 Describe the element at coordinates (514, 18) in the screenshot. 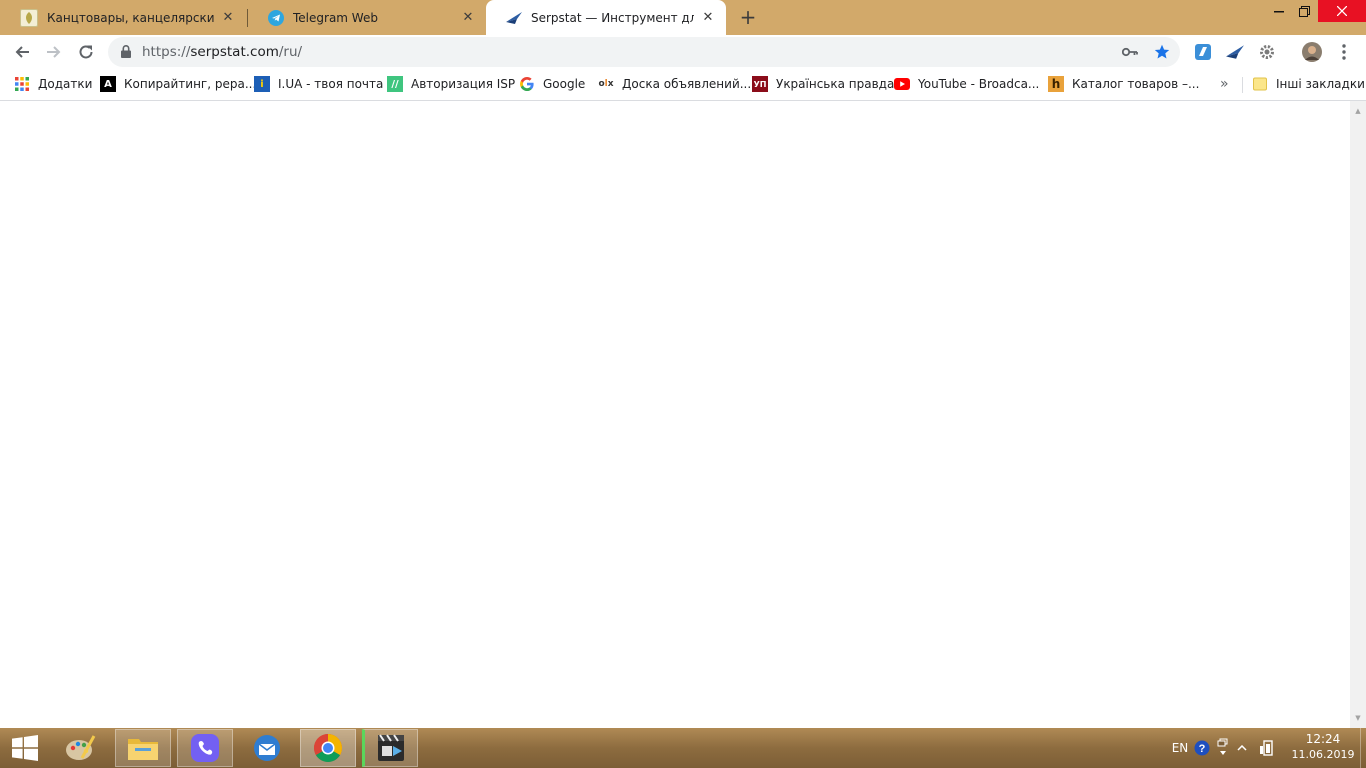

I see `serpstat-icon` at that location.